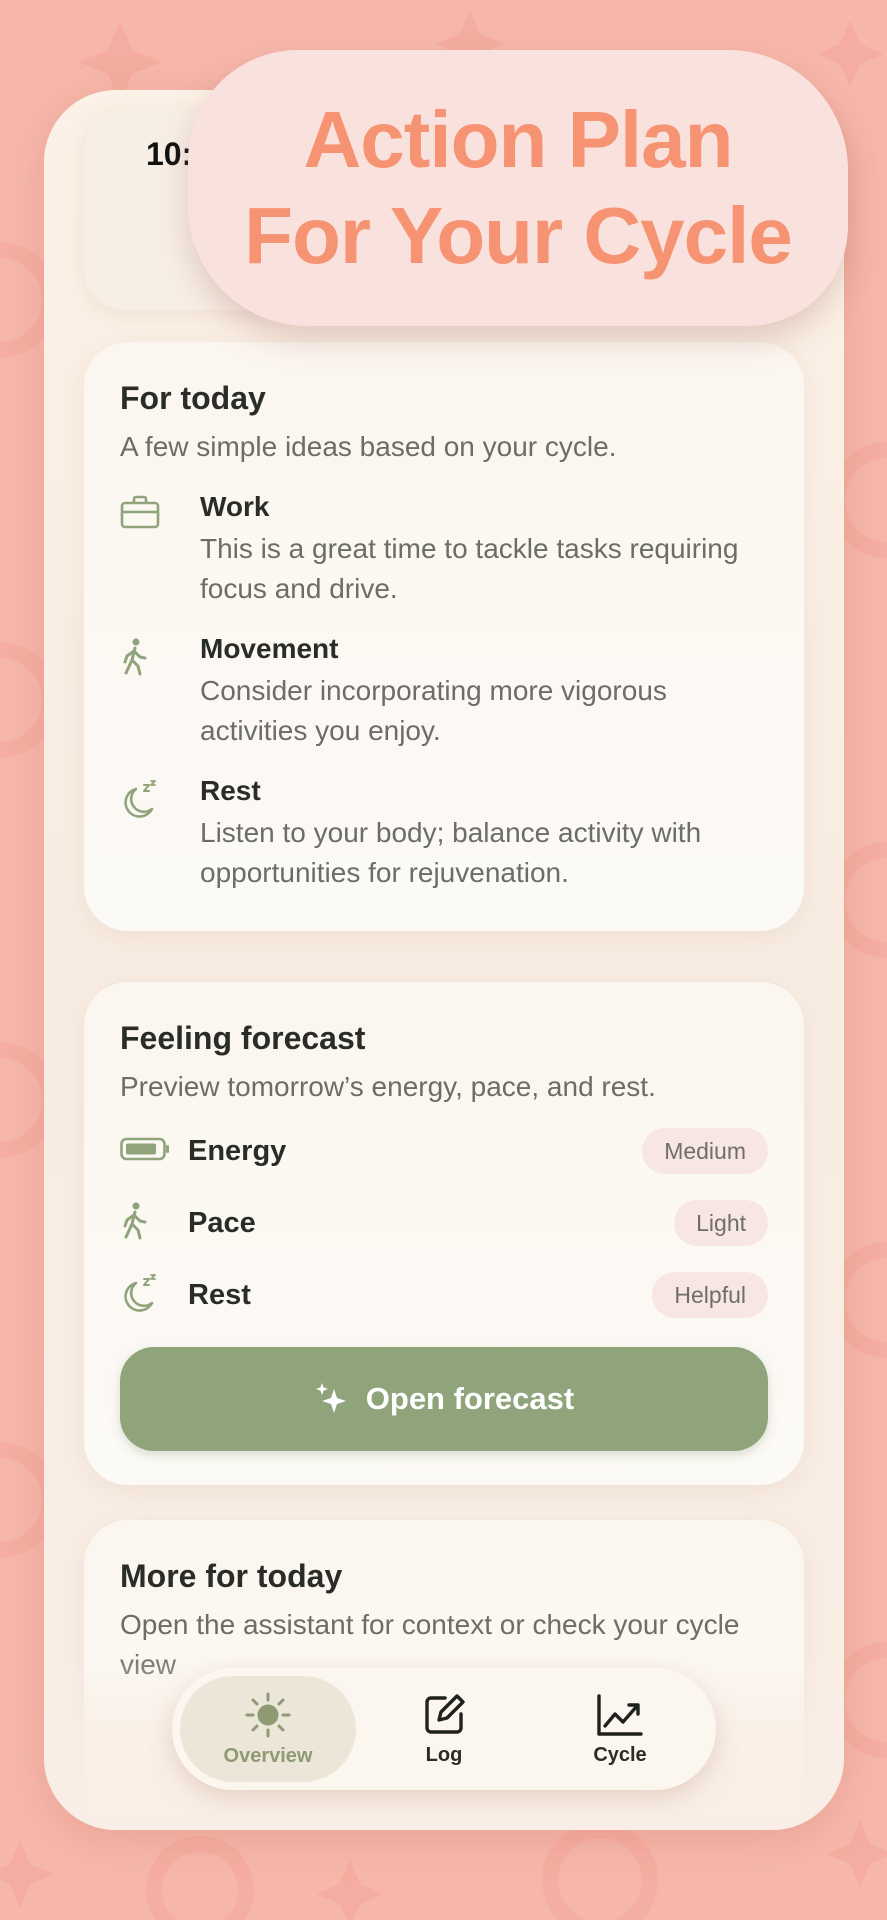 Image resolution: width=887 pixels, height=1920 pixels. Describe the element at coordinates (269, 648) in the screenshot. I see `idea-title: Movement` at that location.